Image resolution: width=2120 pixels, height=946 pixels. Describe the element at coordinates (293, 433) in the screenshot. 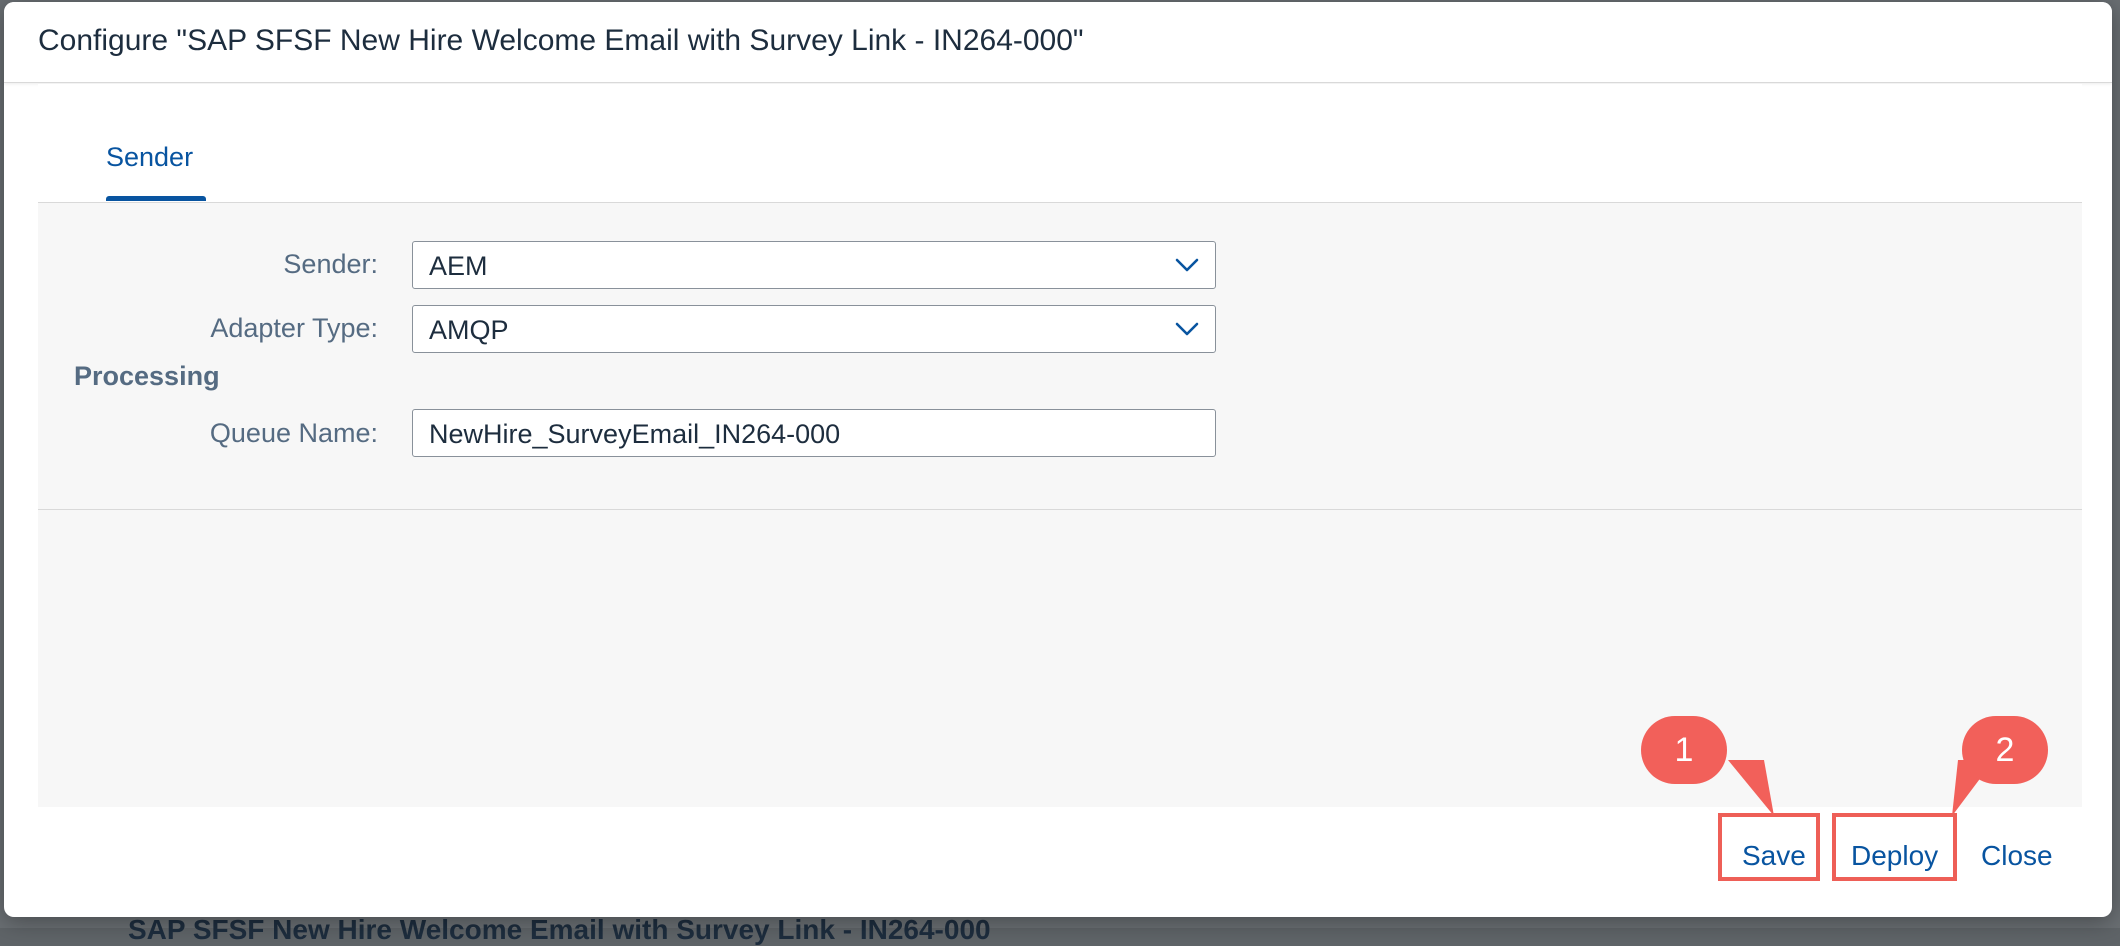

I see `queue-name-label: Queue Name:` at that location.